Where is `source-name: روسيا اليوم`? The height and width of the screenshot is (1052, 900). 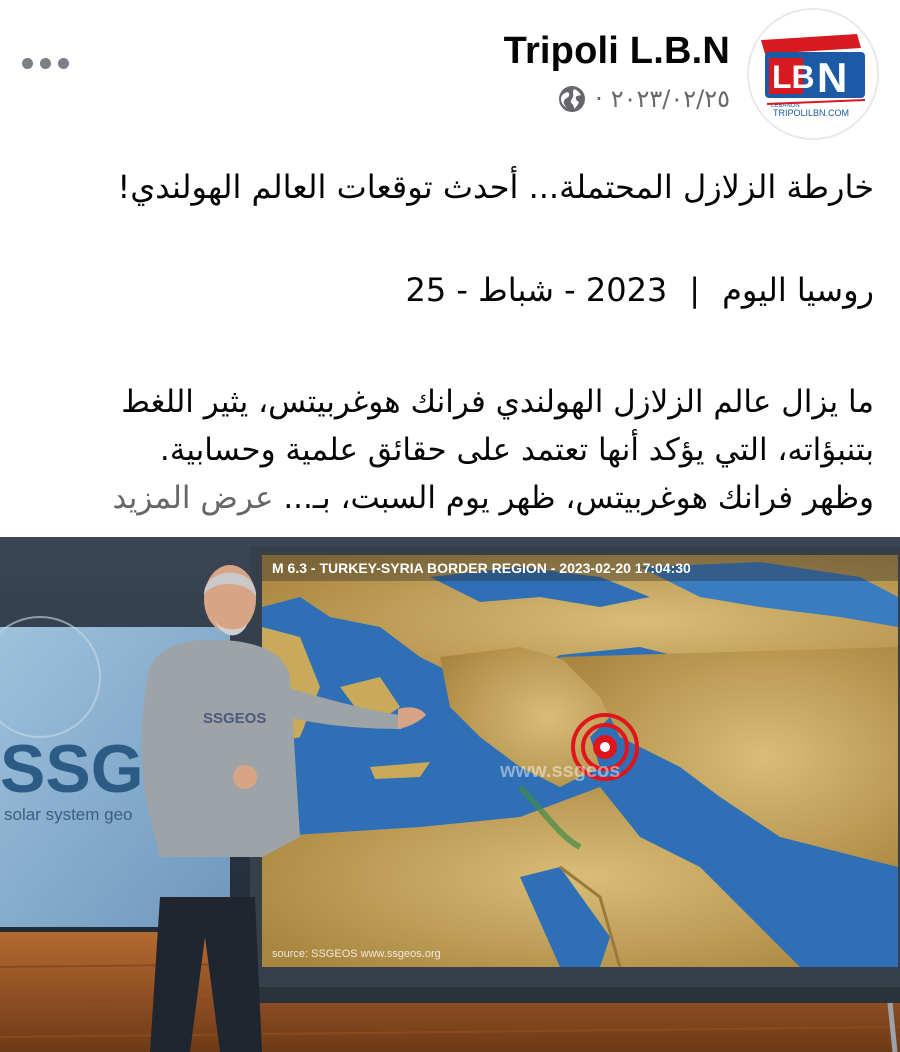
source-name: روسيا اليوم is located at coordinates (798, 290).